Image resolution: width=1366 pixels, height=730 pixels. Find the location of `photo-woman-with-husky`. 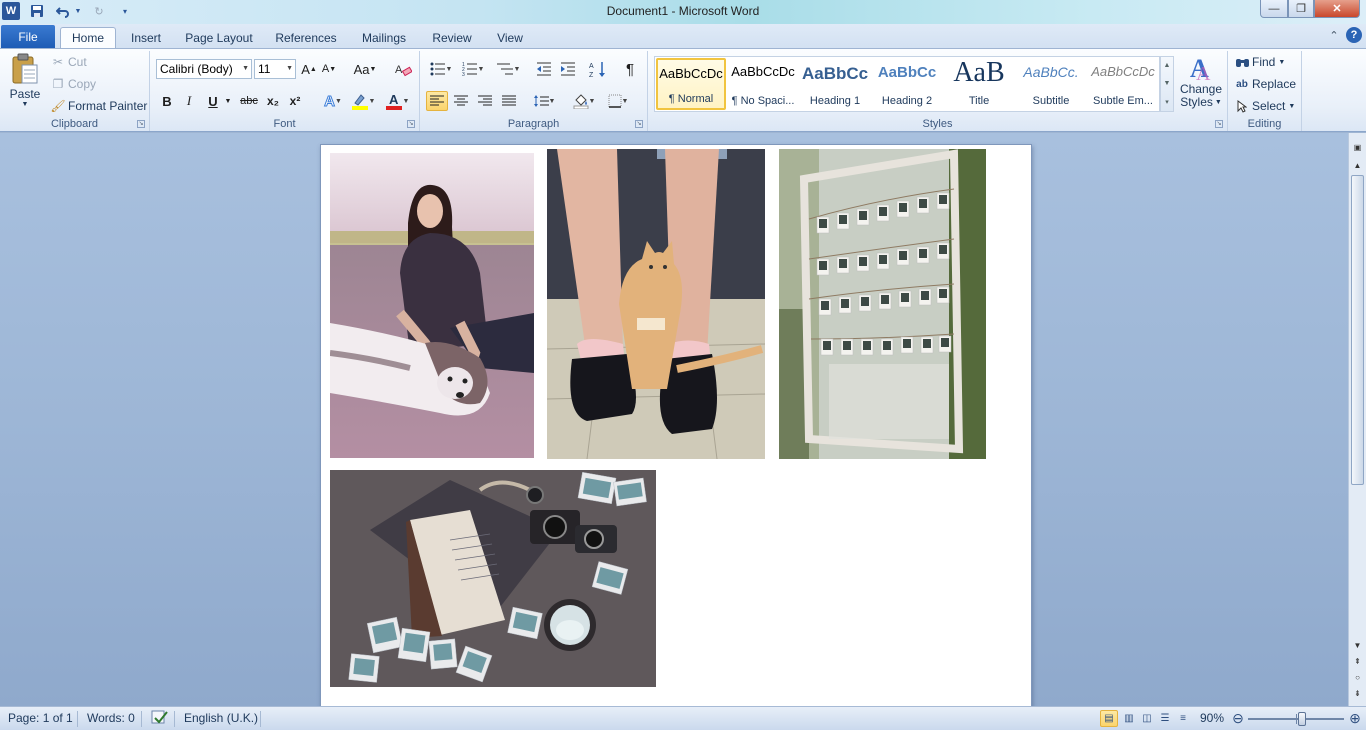

photo-woman-with-husky is located at coordinates (432, 305).